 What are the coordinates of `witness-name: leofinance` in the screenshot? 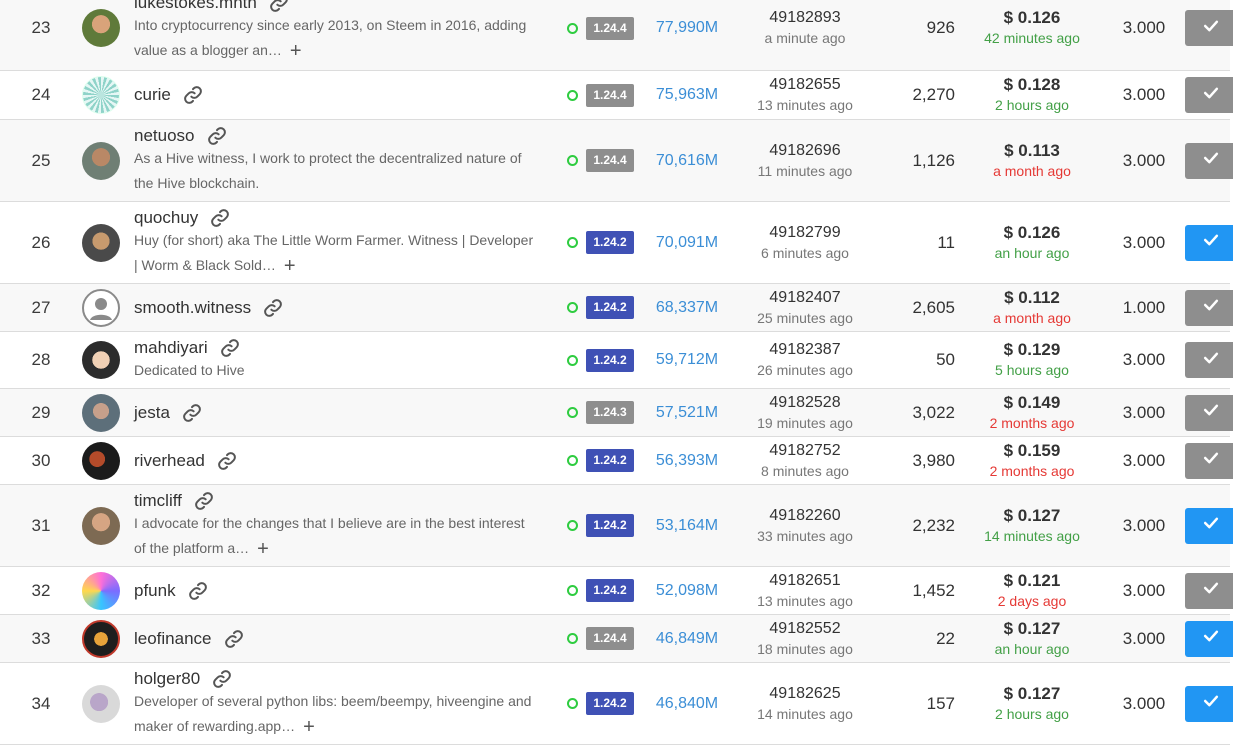 It's located at (173, 639).